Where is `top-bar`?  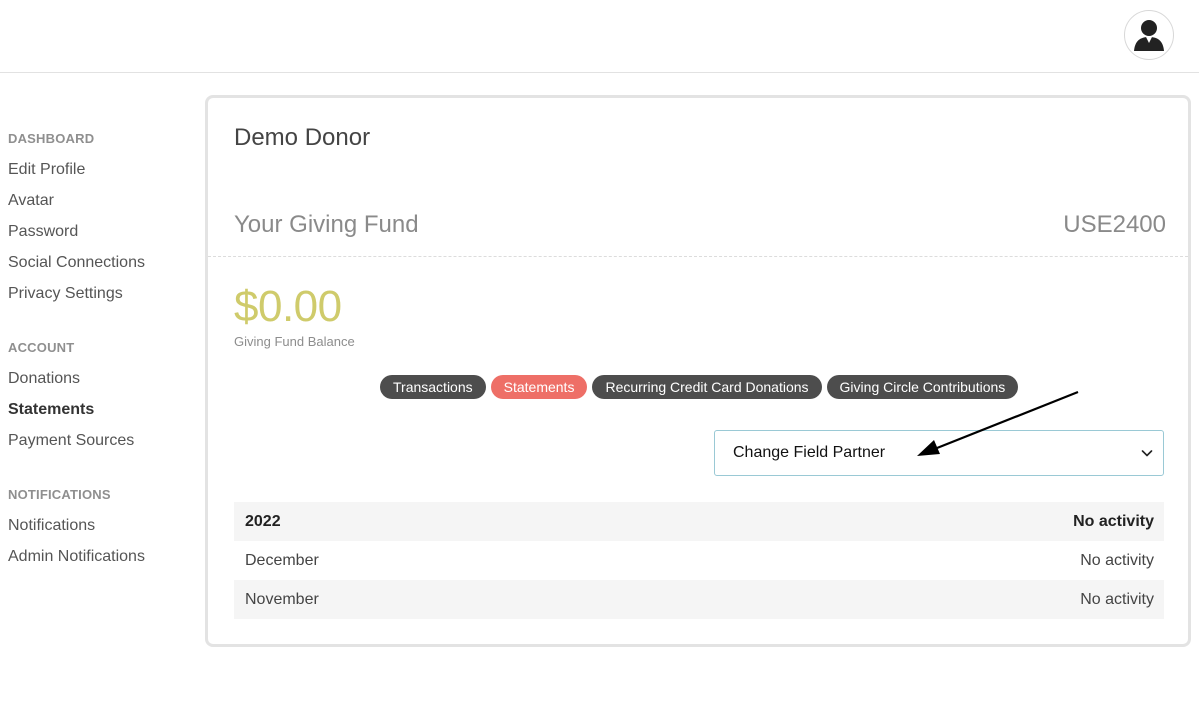
top-bar is located at coordinates (599, 36).